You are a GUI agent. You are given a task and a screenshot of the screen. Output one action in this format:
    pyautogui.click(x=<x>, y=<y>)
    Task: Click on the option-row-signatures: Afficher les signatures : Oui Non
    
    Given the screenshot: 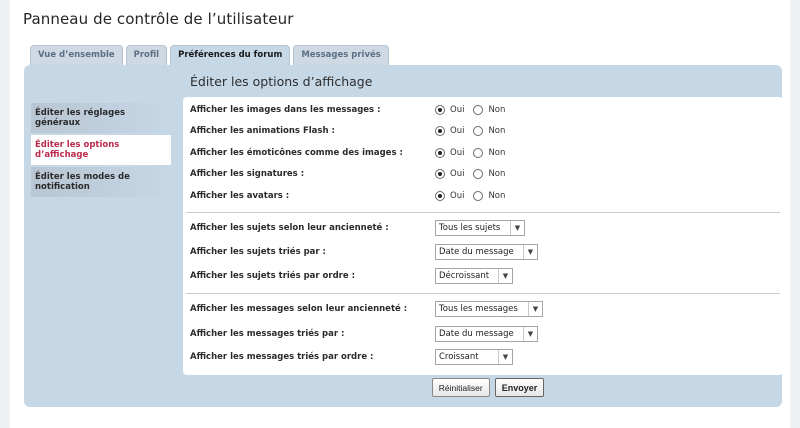 What is the action you would take?
    pyautogui.click(x=483, y=174)
    